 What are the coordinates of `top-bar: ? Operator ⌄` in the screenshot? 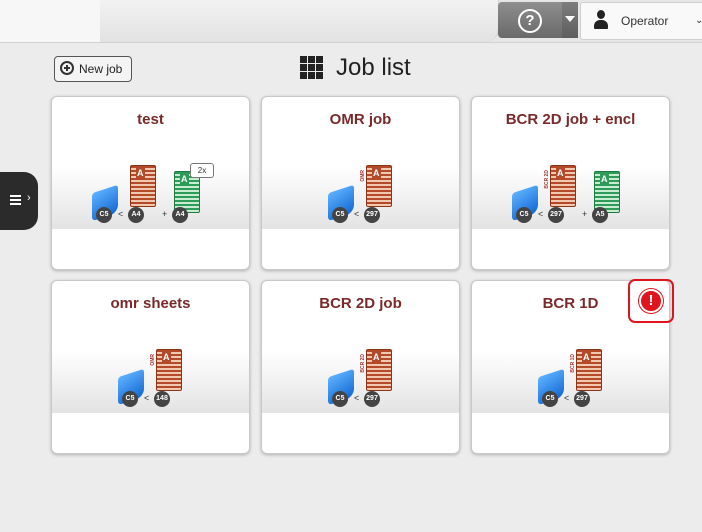 It's located at (351, 21).